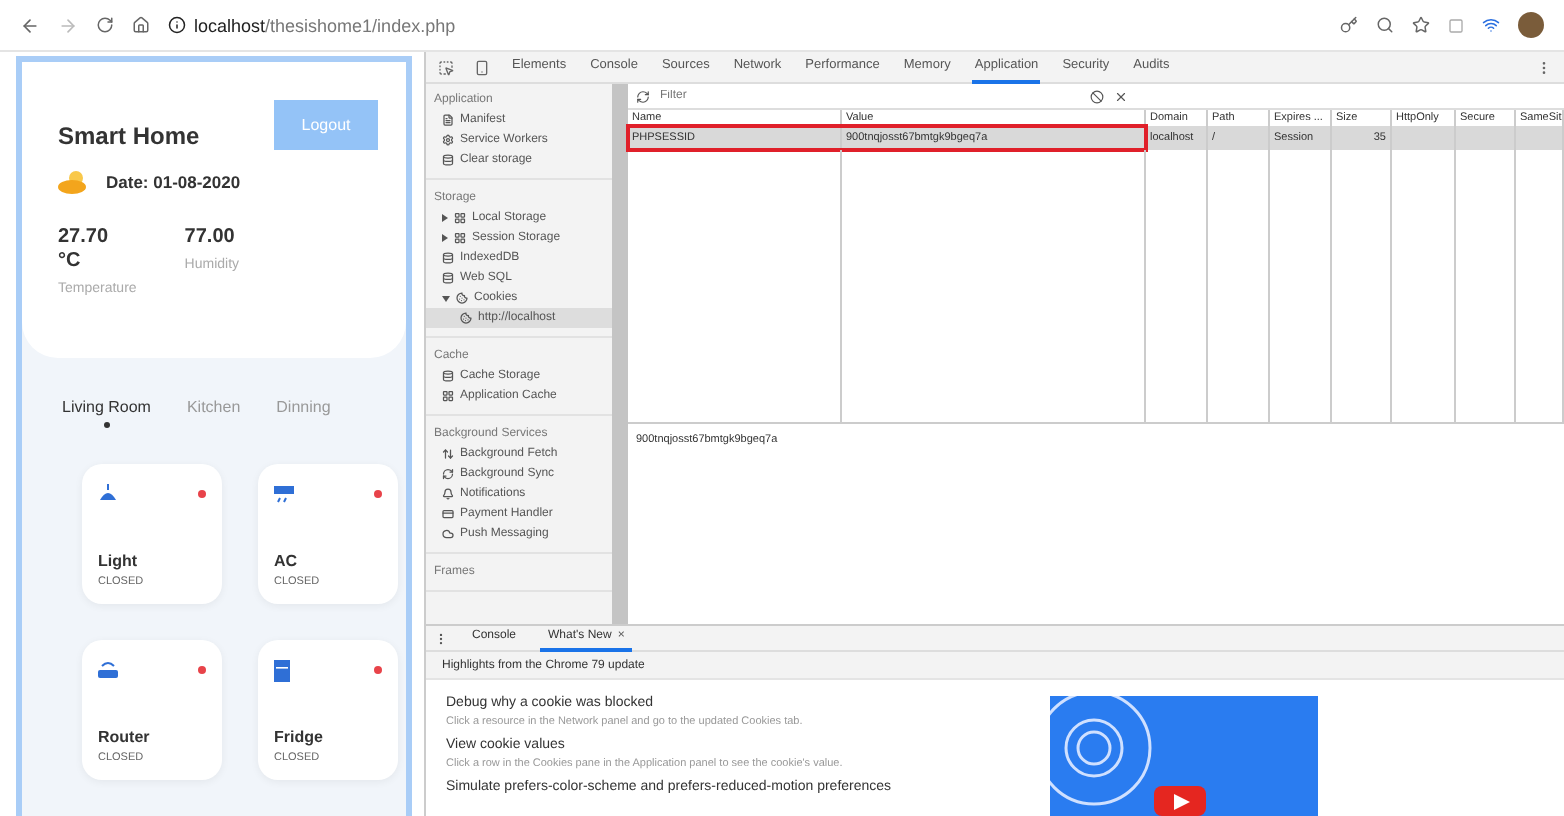 The height and width of the screenshot is (816, 1564). What do you see at coordinates (482, 67) in the screenshot?
I see `device-toolbar-icon` at bounding box center [482, 67].